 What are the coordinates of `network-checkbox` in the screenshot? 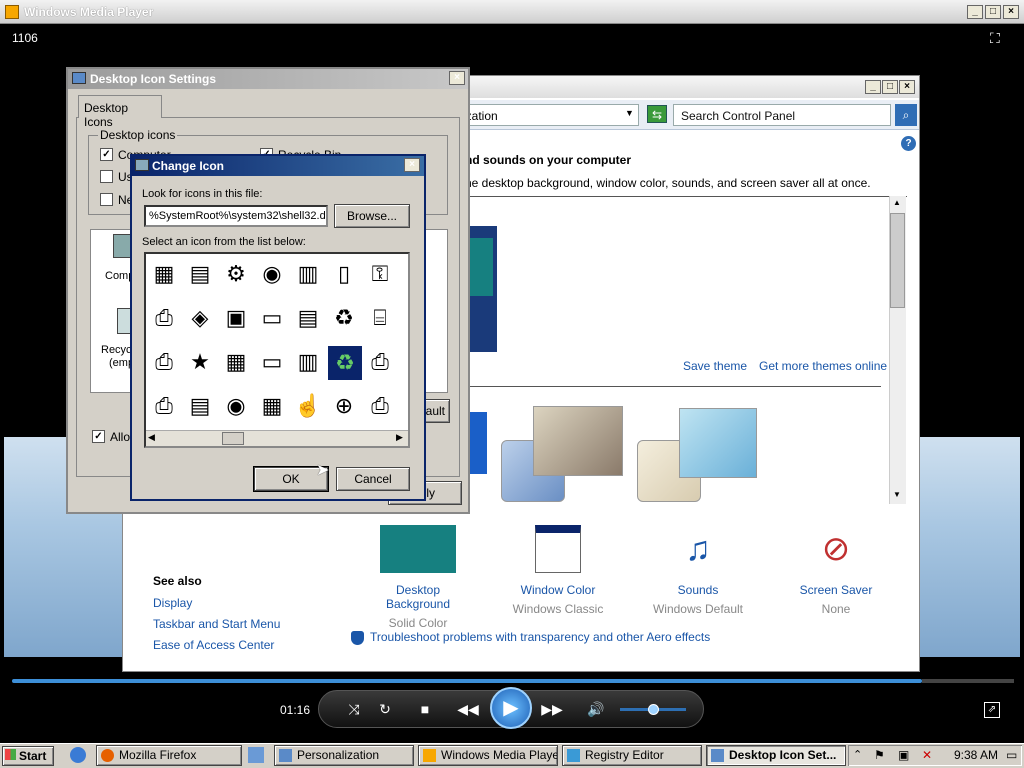 It's located at (106, 199).